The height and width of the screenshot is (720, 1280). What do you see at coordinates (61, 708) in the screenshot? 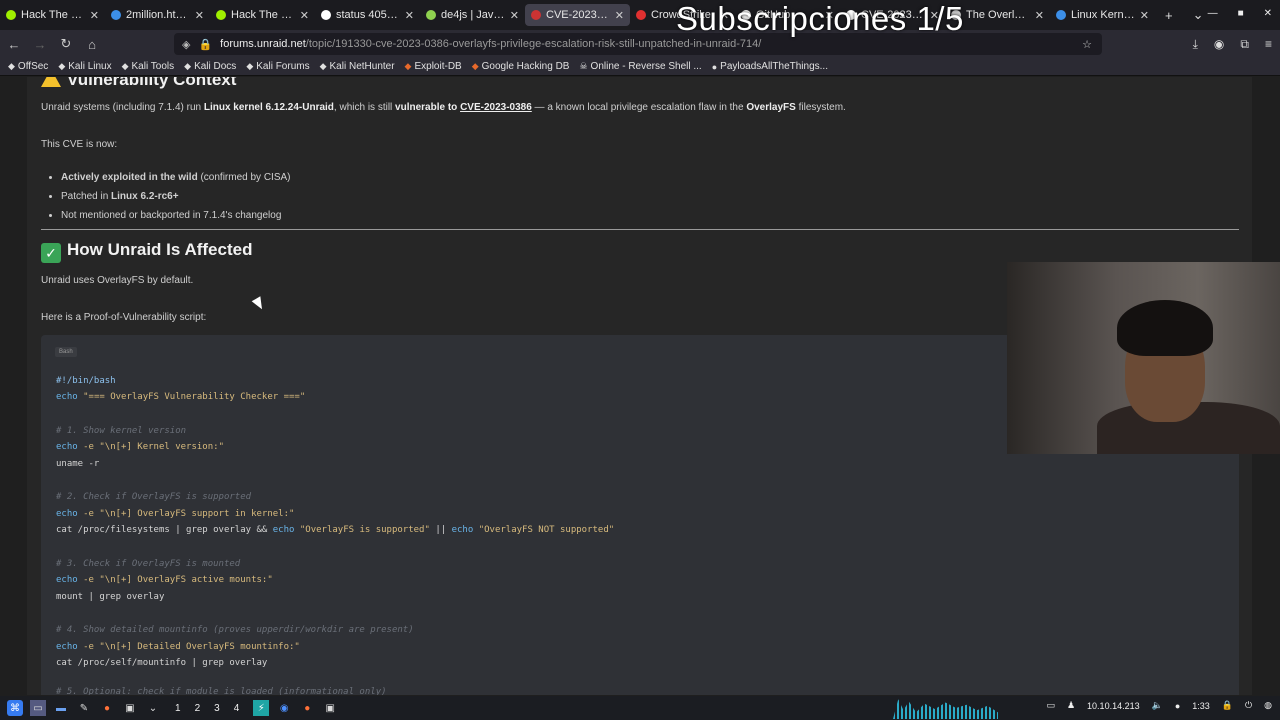
I see `file-manager-icon: ▬` at bounding box center [61, 708].